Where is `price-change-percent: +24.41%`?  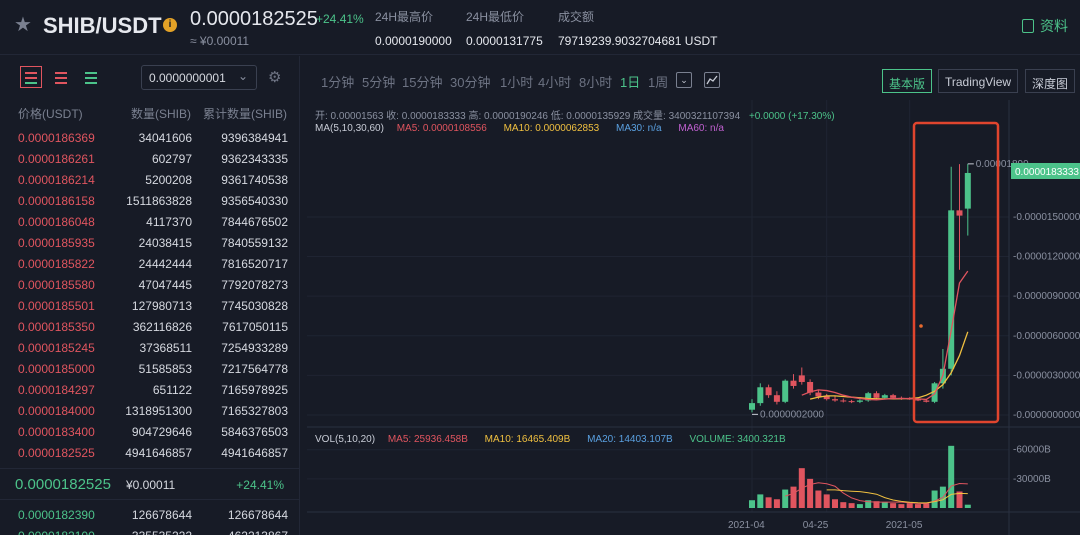
price-change-percent: +24.41% is located at coordinates (340, 19).